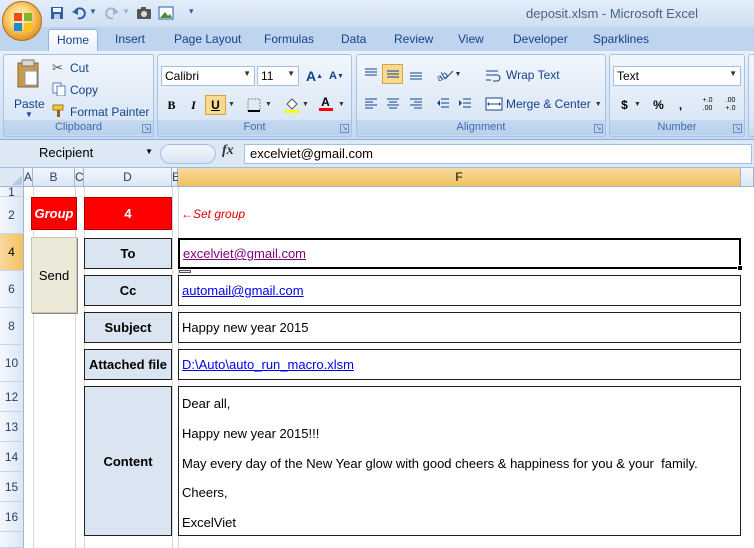 This screenshot has width=754, height=548. I want to click on name-box: Recipient ▼, so click(93, 154).